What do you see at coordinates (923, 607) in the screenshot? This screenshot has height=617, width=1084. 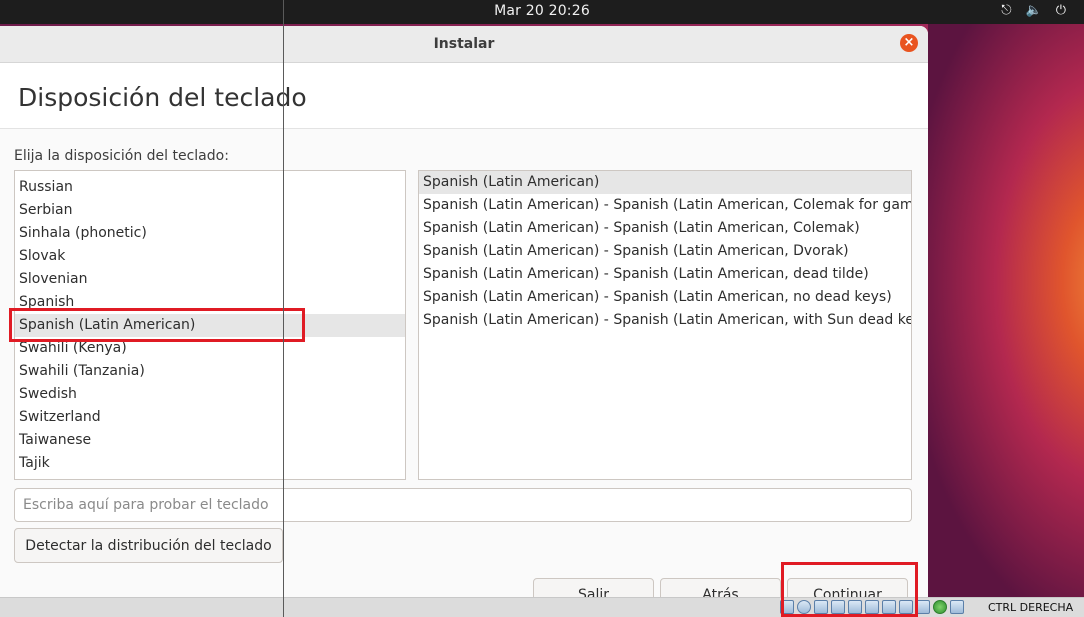 I see `mouse-integration-icon` at bounding box center [923, 607].